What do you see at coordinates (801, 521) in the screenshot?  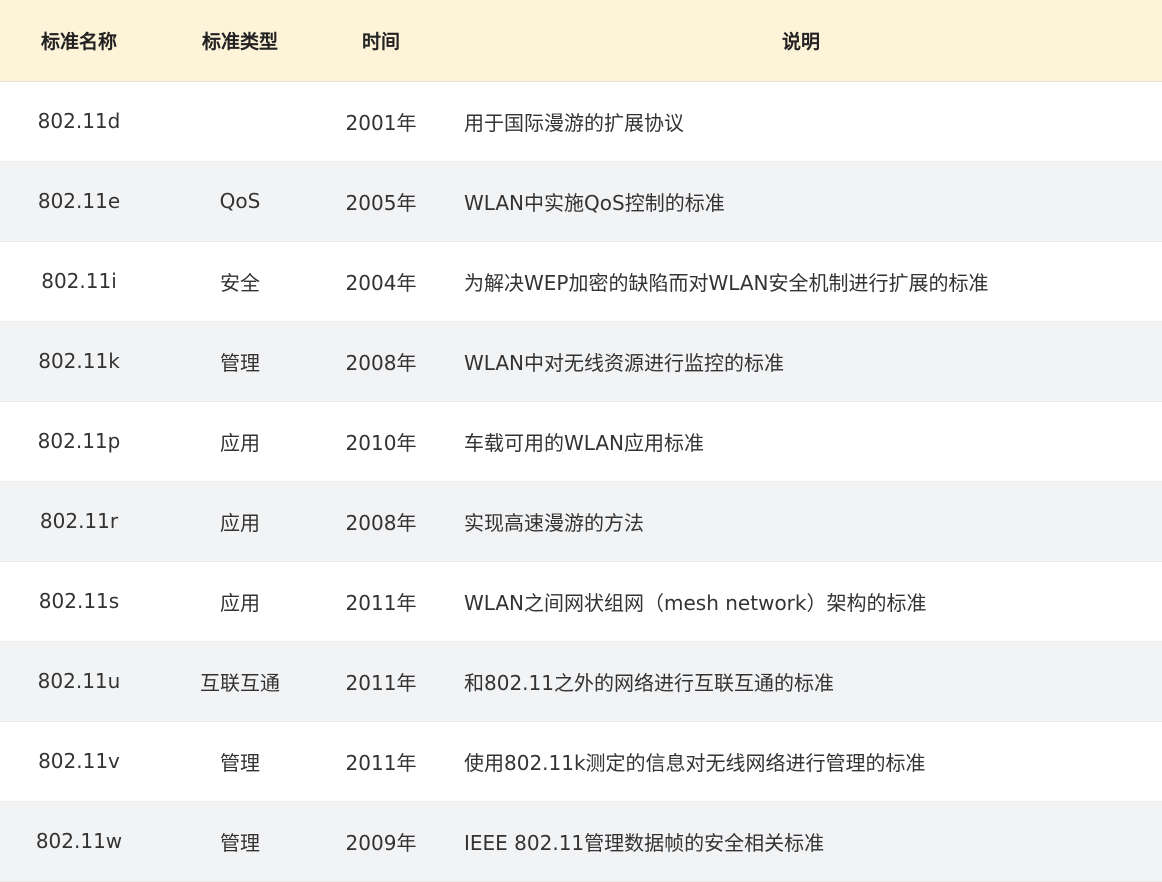 I see `cell-description: 实现高速漫游的方法` at bounding box center [801, 521].